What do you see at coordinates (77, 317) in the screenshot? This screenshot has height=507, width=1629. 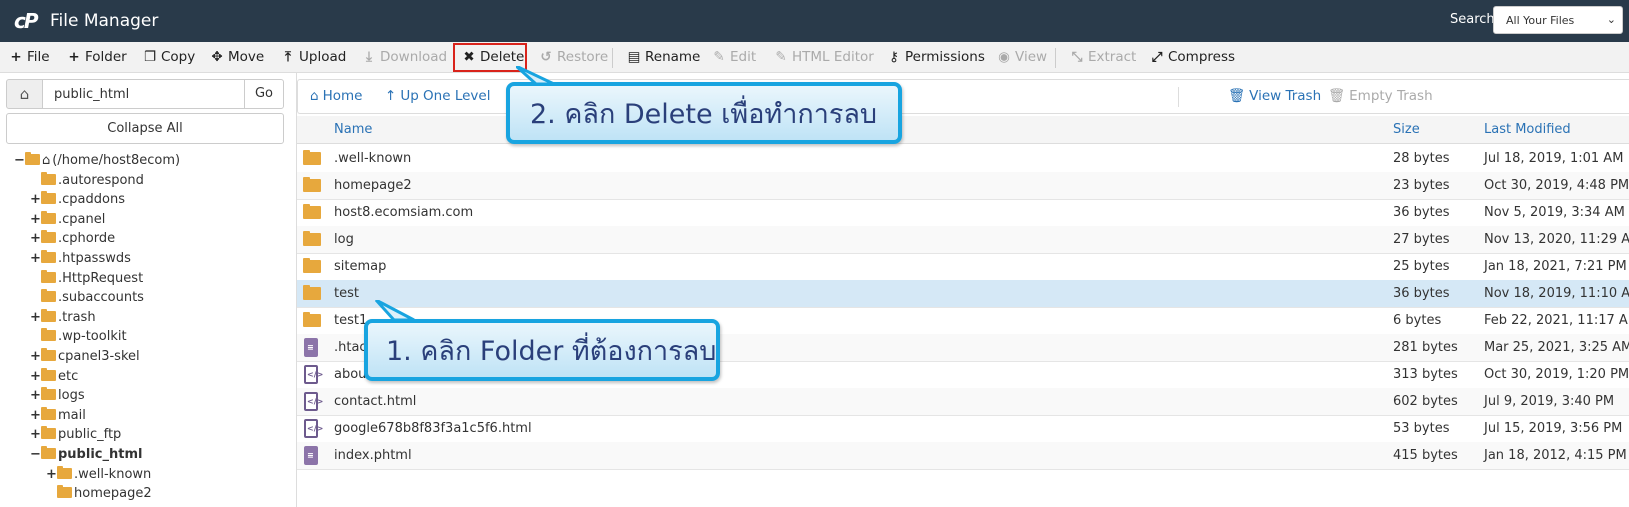 I see `tree-item-label: .trash` at bounding box center [77, 317].